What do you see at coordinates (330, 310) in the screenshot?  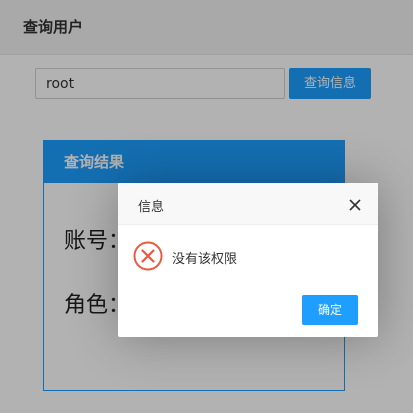 I see `ok-button: 确定` at bounding box center [330, 310].